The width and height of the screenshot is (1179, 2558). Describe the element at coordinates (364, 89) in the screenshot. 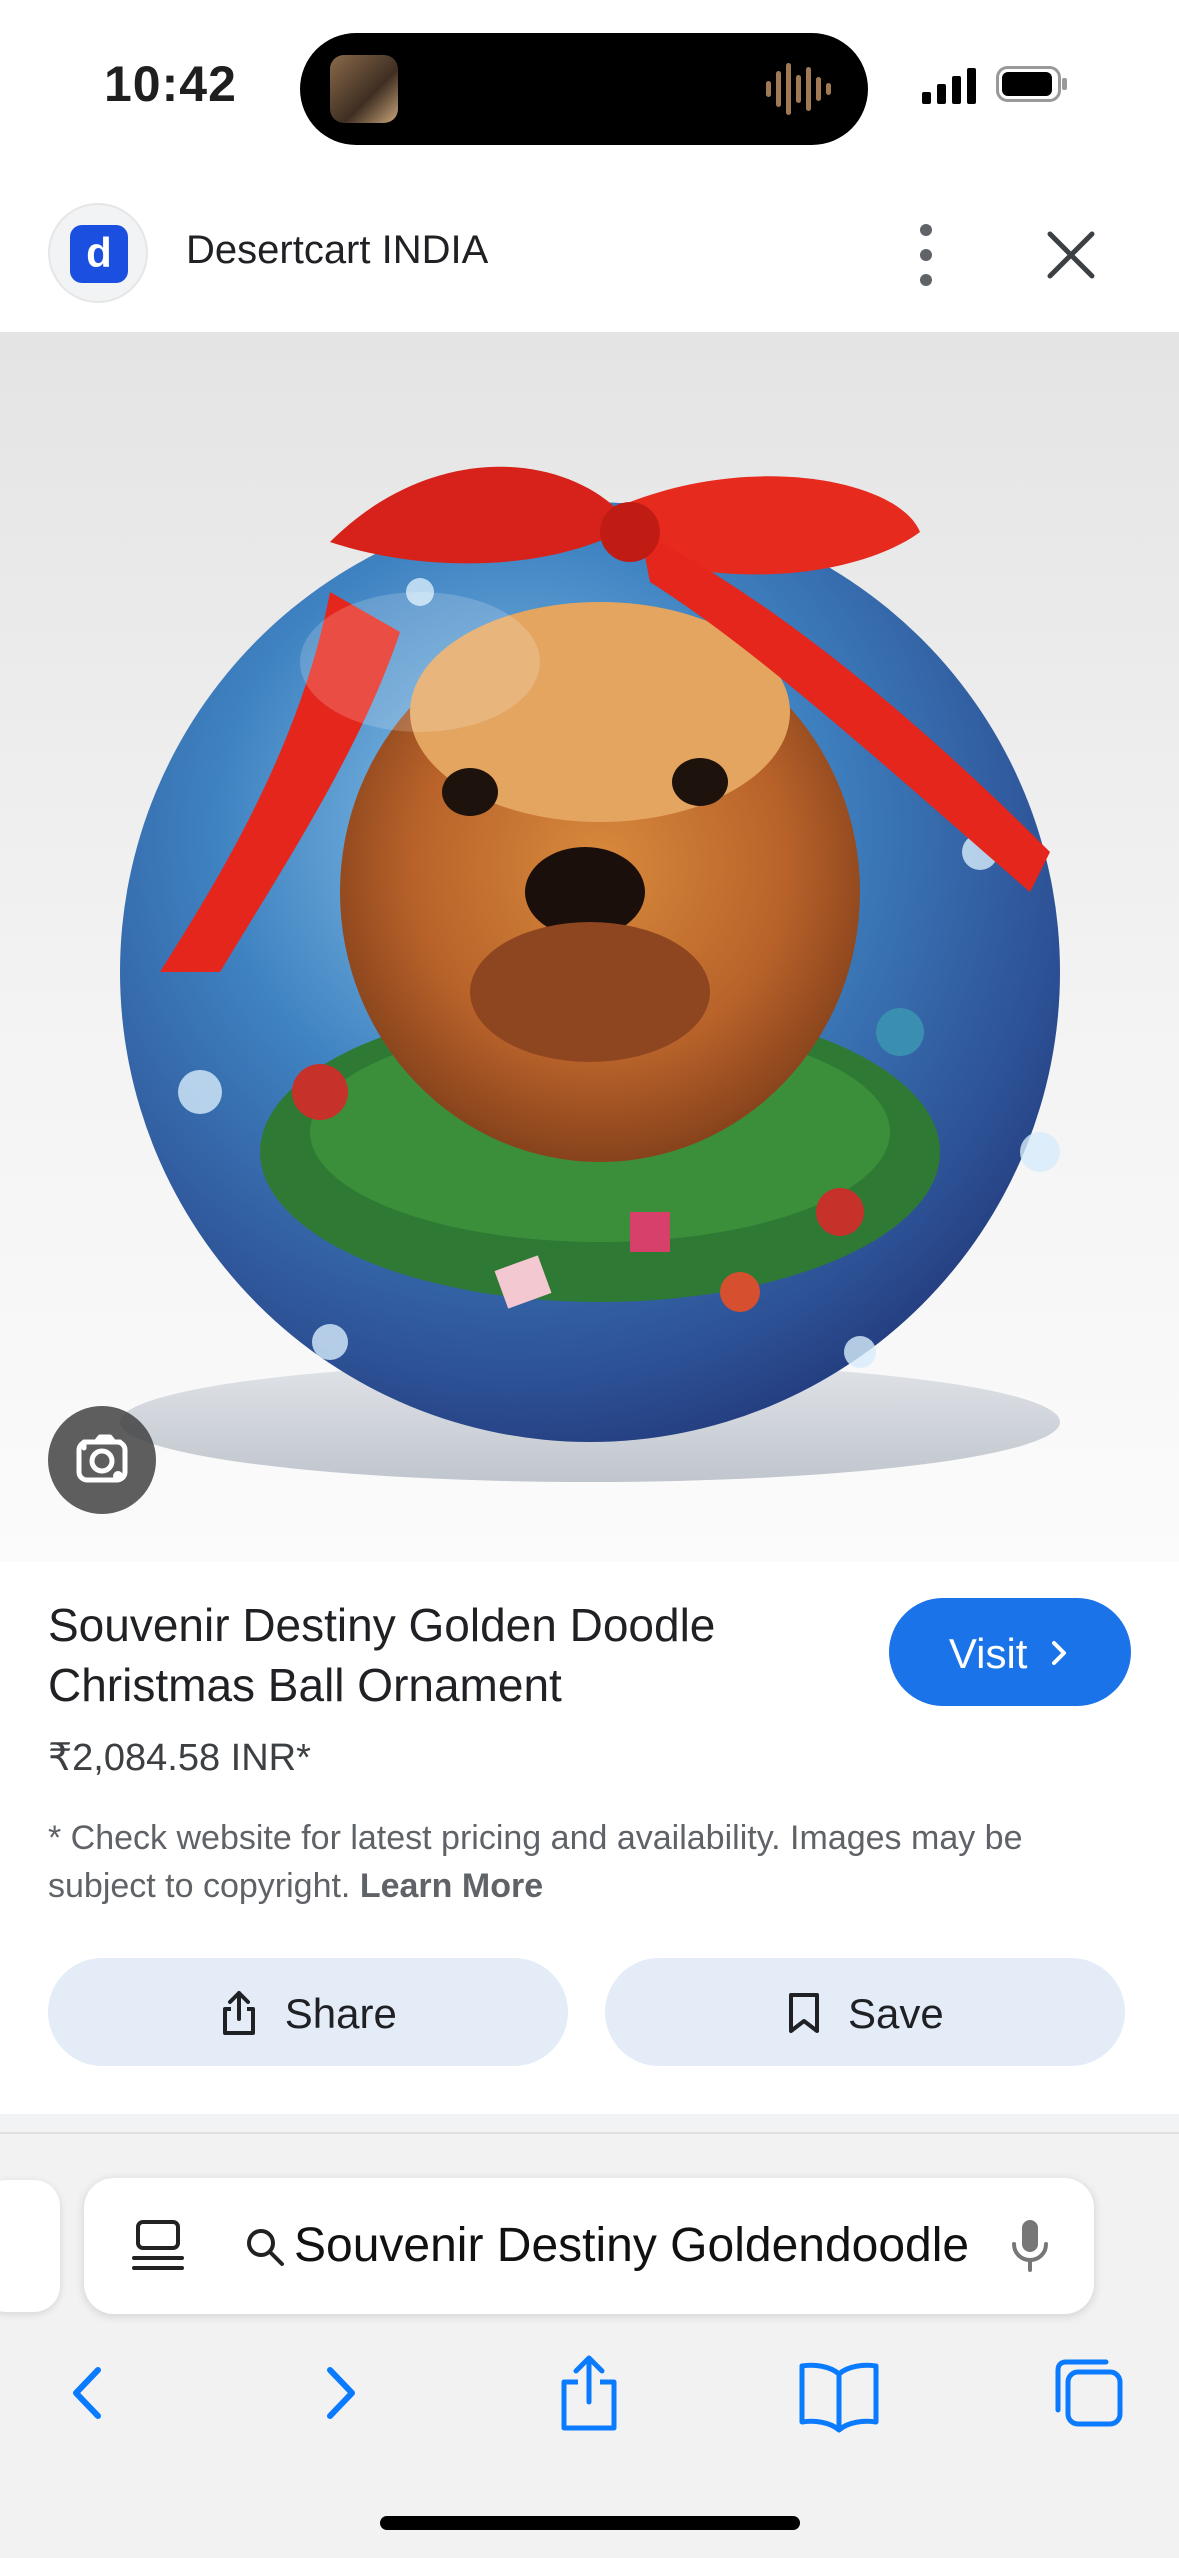

I see `now-playing-thumbnail` at that location.